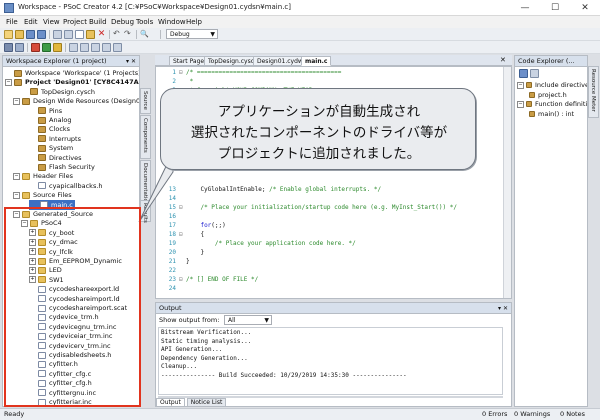 The width and height of the screenshot is (600, 420). I want to click on menu-view: View, so click(51, 22).